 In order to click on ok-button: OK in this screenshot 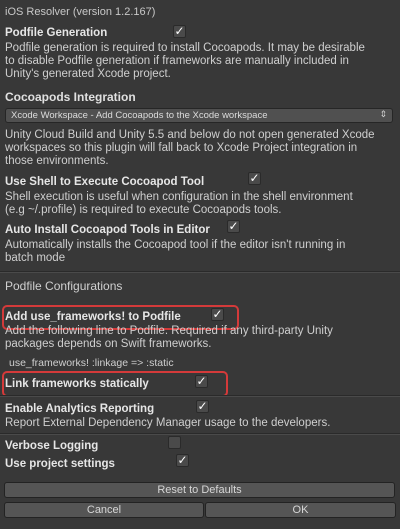, I will do `click(300, 510)`.